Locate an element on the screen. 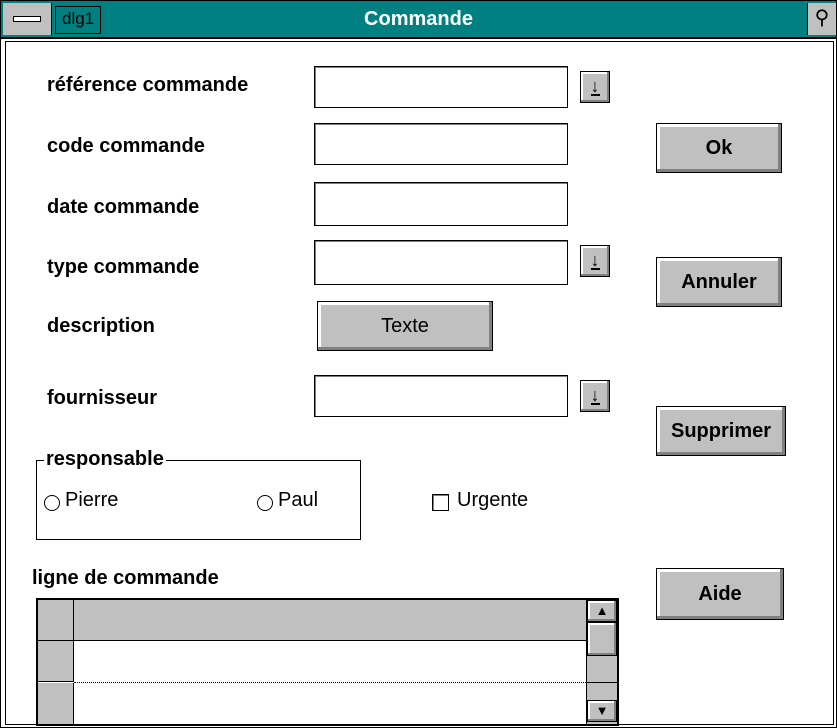 The height and width of the screenshot is (728, 837). fournisseur-dropdown-button: ↓ is located at coordinates (595, 396).